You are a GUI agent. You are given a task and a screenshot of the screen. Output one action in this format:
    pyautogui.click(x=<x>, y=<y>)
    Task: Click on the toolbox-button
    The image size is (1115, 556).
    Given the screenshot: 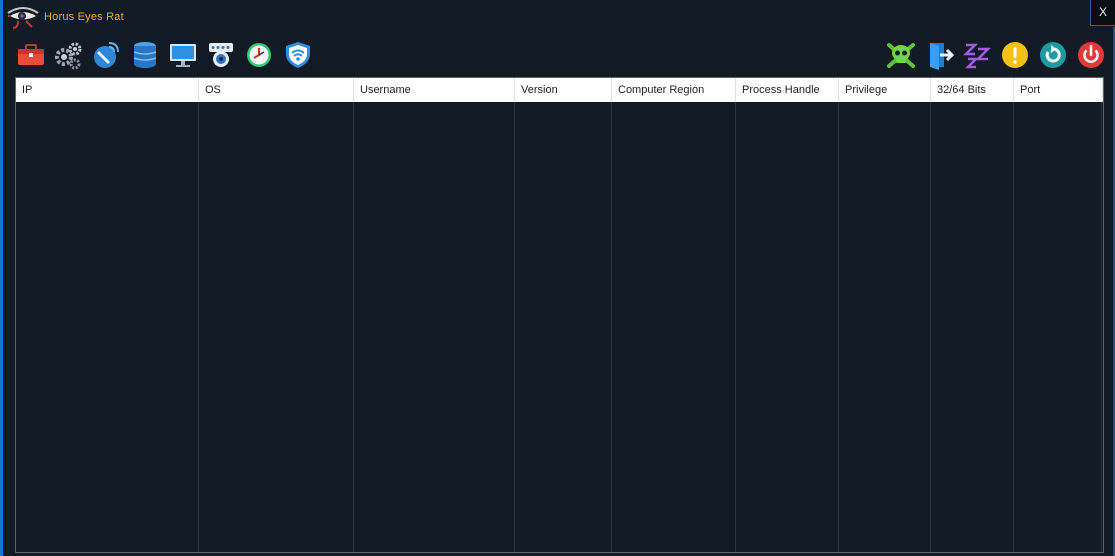 What is the action you would take?
    pyautogui.click(x=31, y=55)
    